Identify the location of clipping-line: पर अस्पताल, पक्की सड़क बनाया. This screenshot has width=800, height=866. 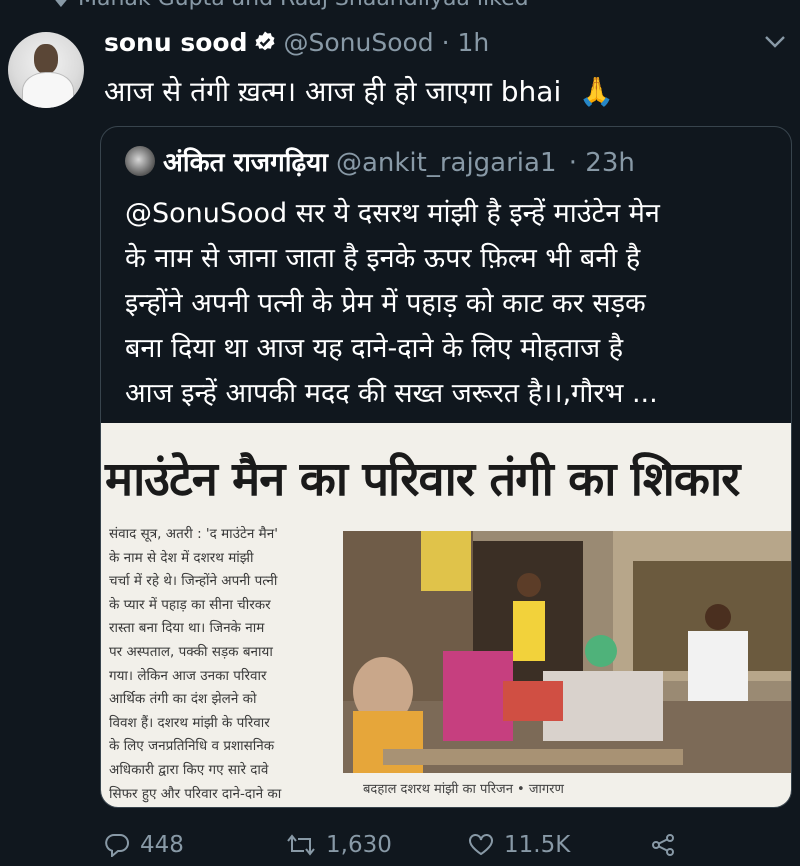
(191, 651).